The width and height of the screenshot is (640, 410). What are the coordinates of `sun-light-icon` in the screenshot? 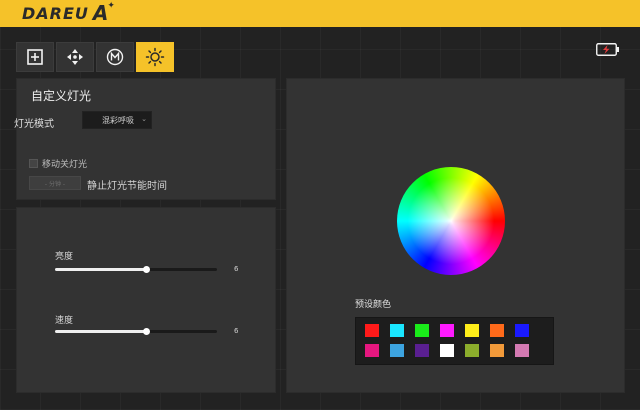 It's located at (155, 57).